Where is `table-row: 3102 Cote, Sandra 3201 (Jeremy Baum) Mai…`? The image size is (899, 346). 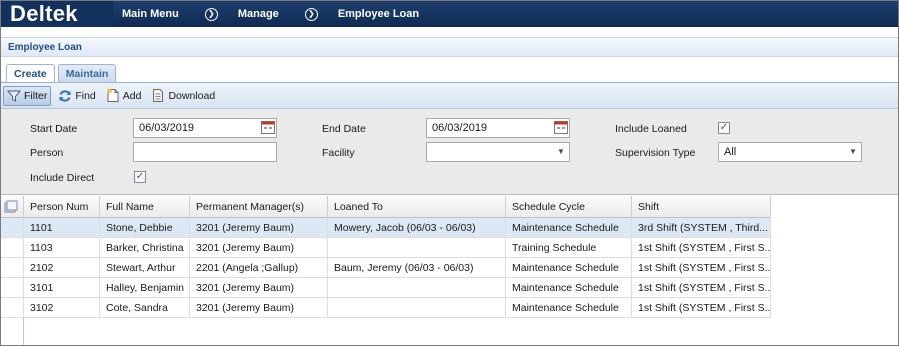 table-row: 3102 Cote, Sandra 3201 (Jeremy Baum) Mai… is located at coordinates (386, 308).